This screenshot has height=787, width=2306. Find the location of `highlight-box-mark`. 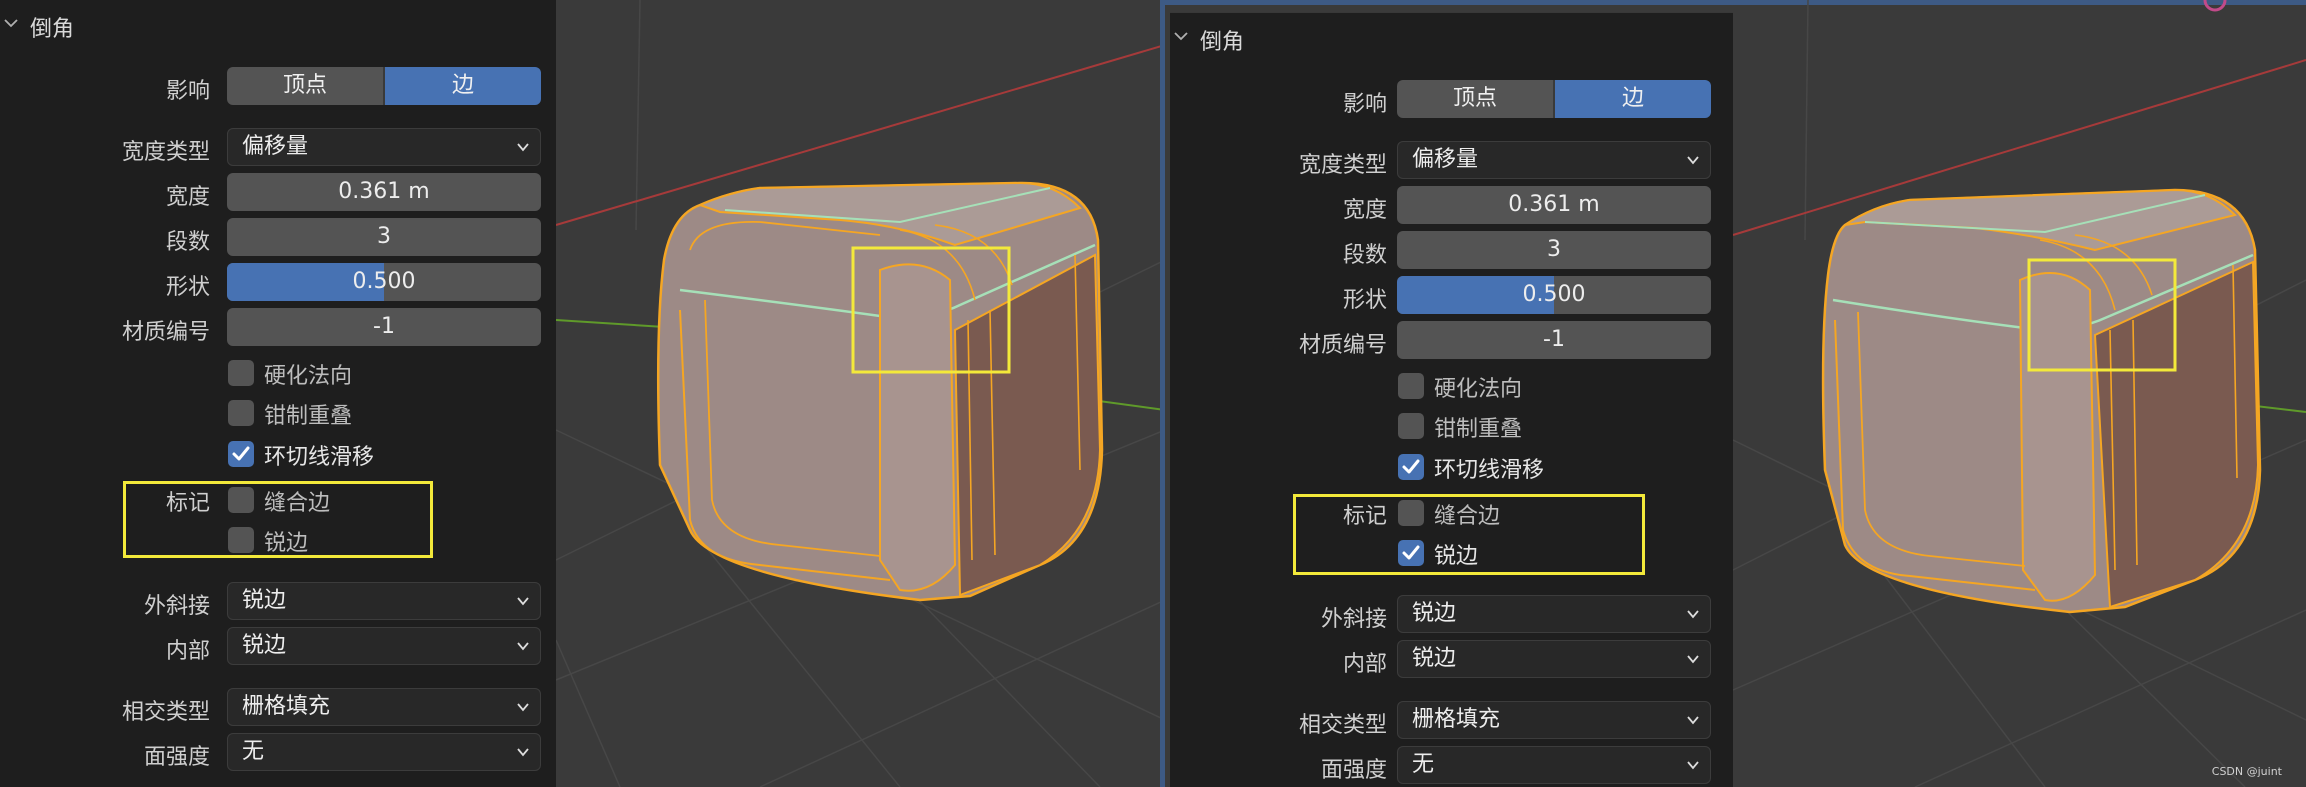

highlight-box-mark is located at coordinates (1469, 534).